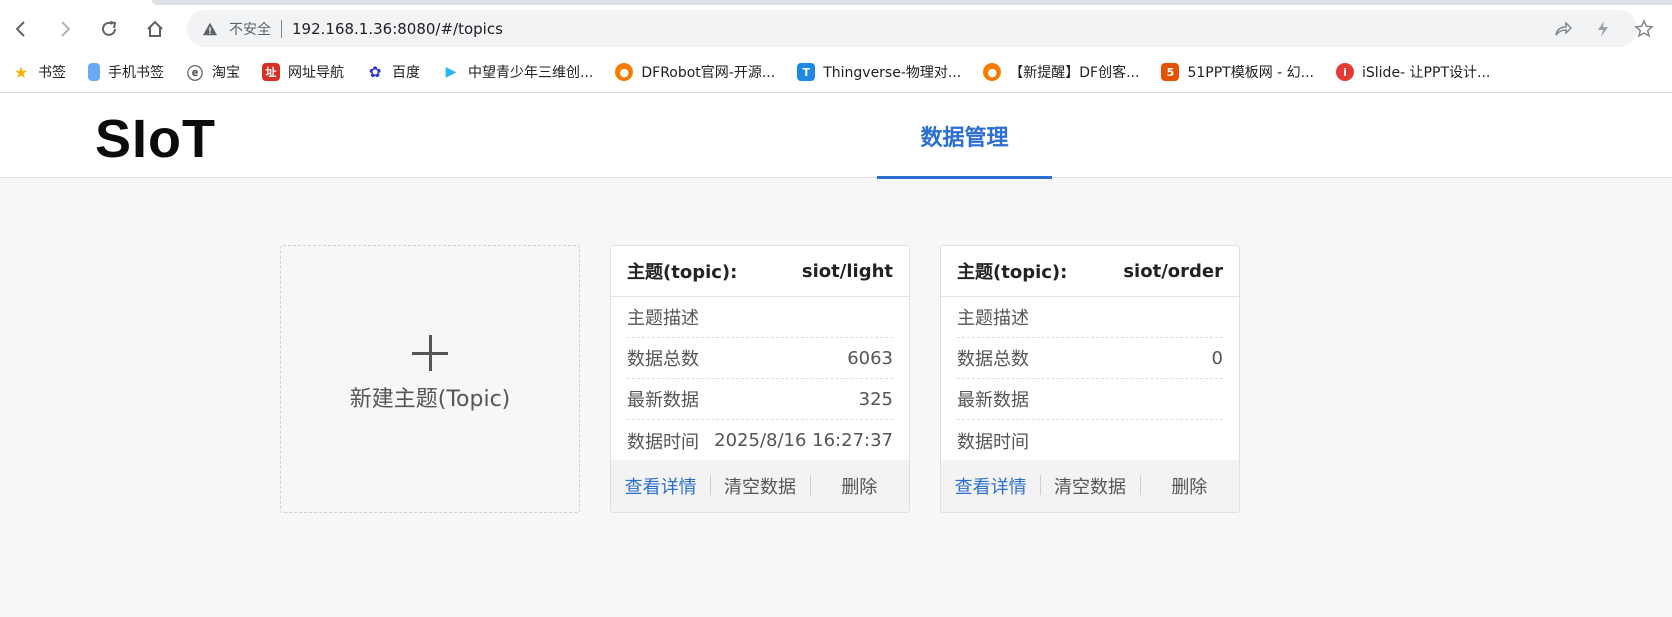  What do you see at coordinates (1173, 271) in the screenshot?
I see `topic-name: siot/order` at bounding box center [1173, 271].